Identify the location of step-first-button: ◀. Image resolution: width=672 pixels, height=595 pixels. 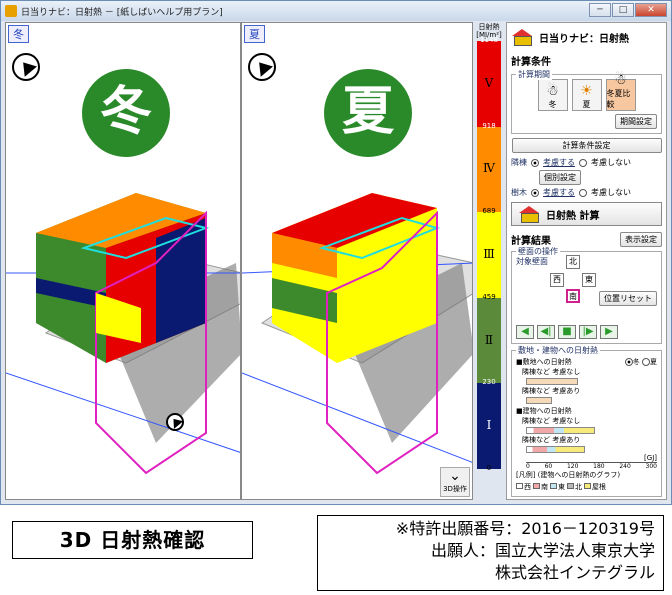
(525, 332).